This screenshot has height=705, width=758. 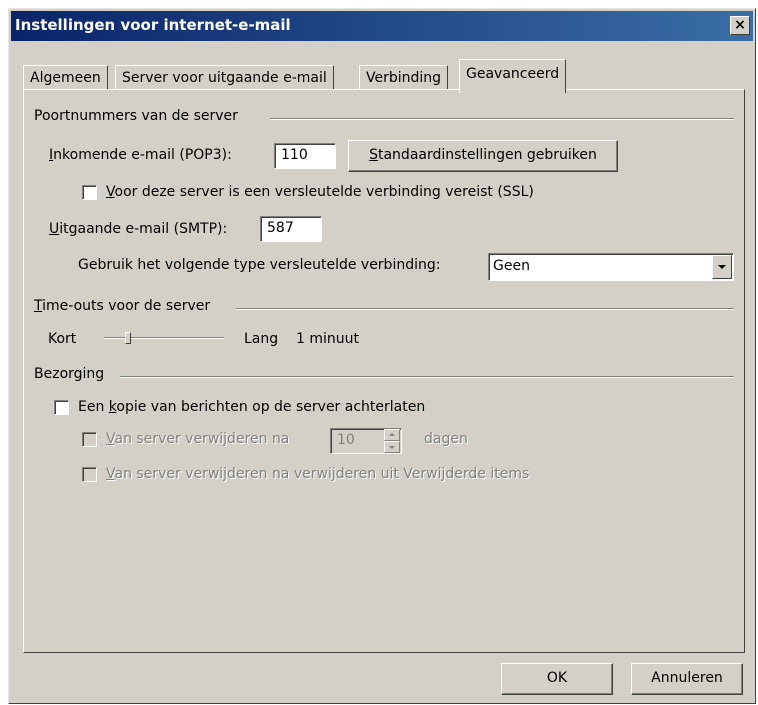 I want to click on group-title-delivery: Bezorging, so click(x=69, y=374).